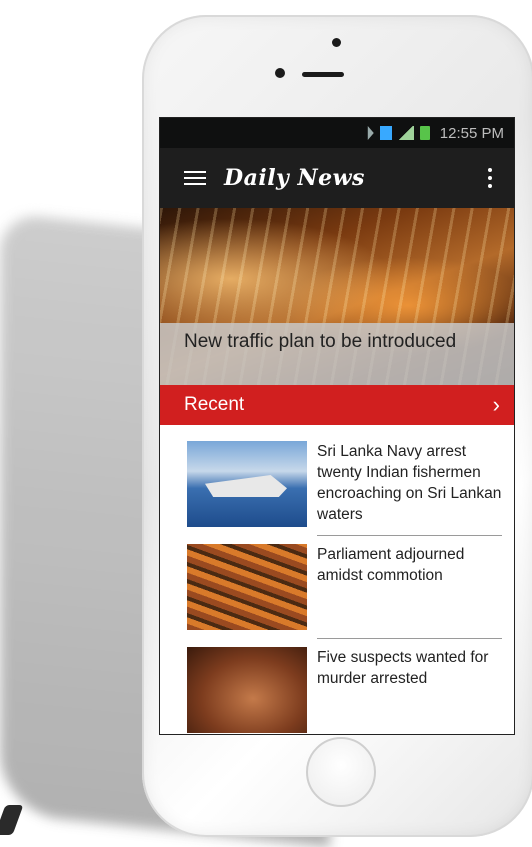 This screenshot has width=532, height=847. Describe the element at coordinates (280, 73) in the screenshot. I see `proximity-sensor` at that location.